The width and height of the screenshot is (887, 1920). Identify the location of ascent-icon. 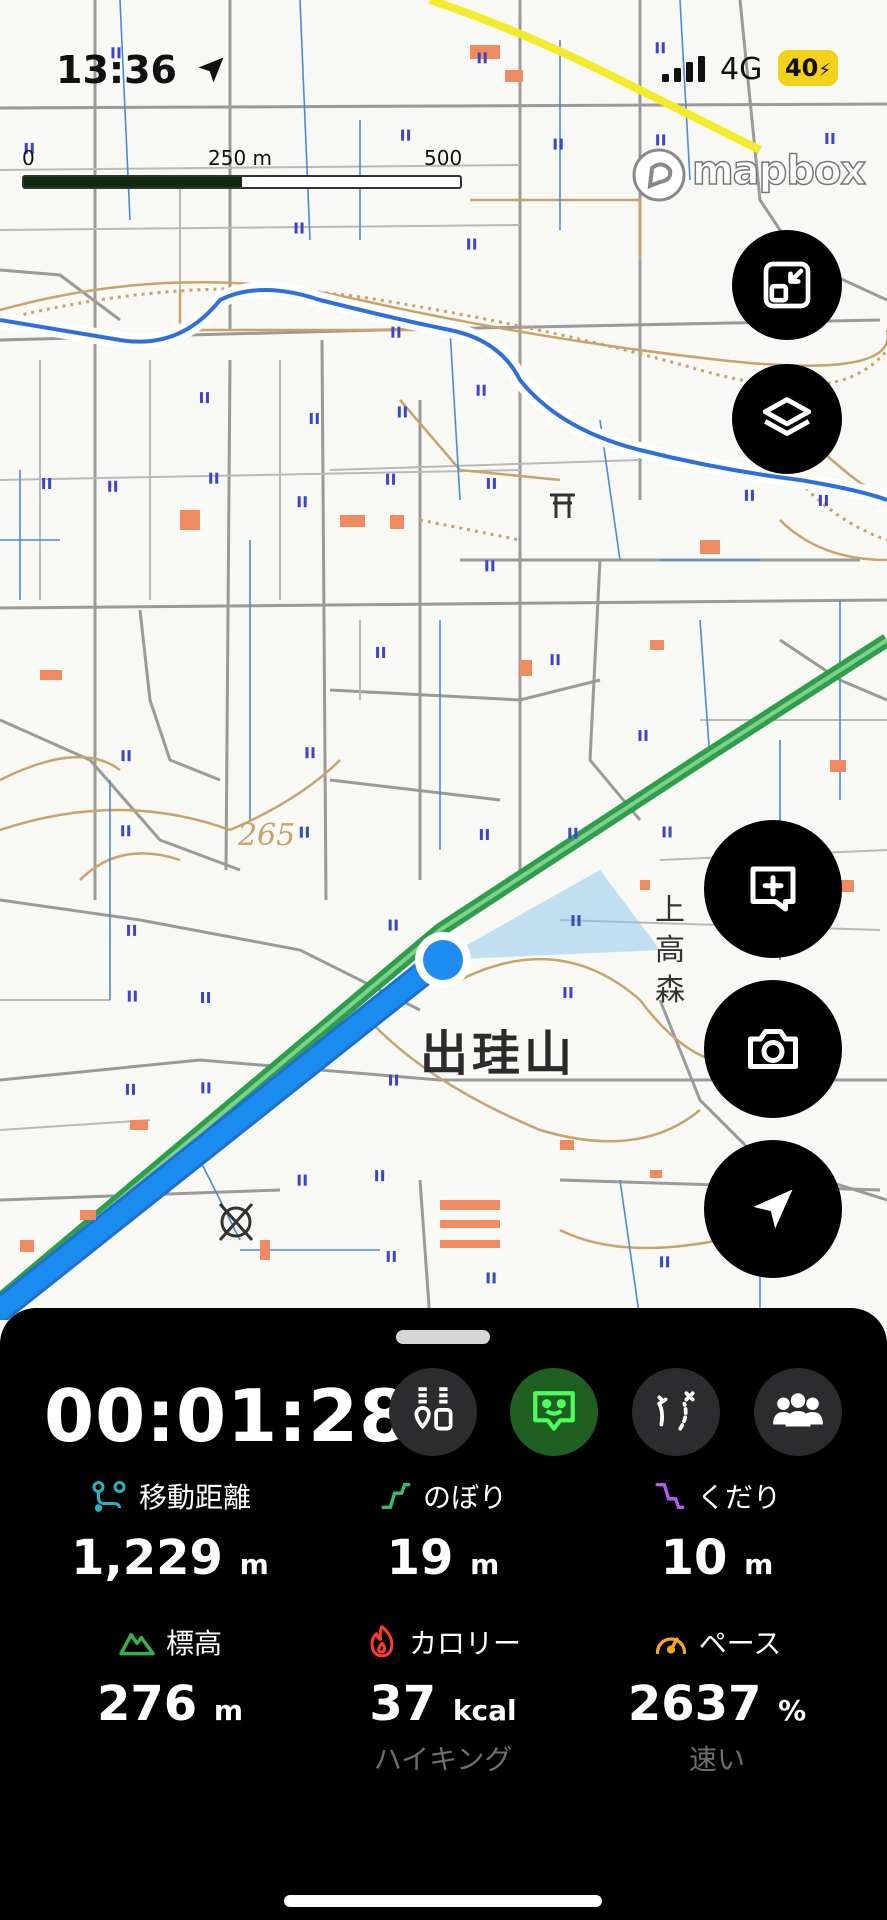
(396, 1496).